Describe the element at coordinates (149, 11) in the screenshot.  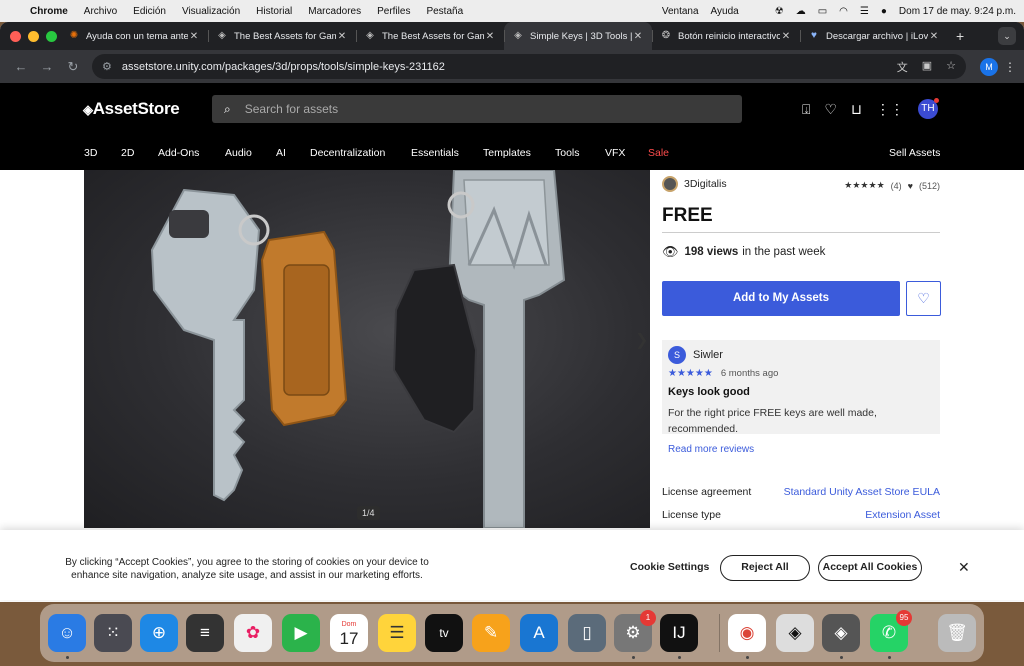
I see `menu-edicion: Edición` at that location.